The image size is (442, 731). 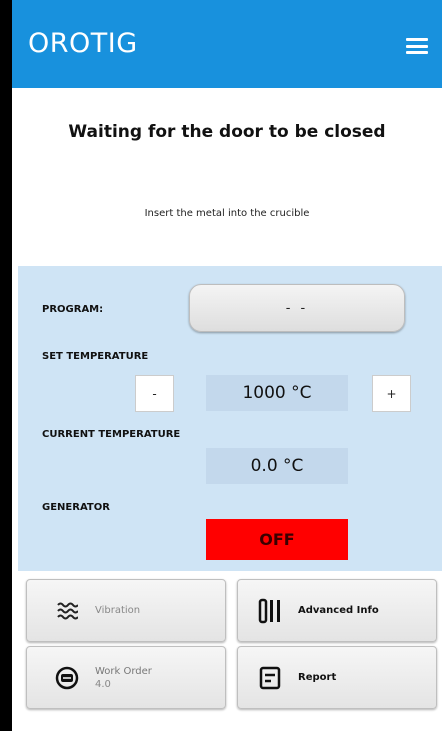 I want to click on app-header: OROTIG, so click(x=227, y=44).